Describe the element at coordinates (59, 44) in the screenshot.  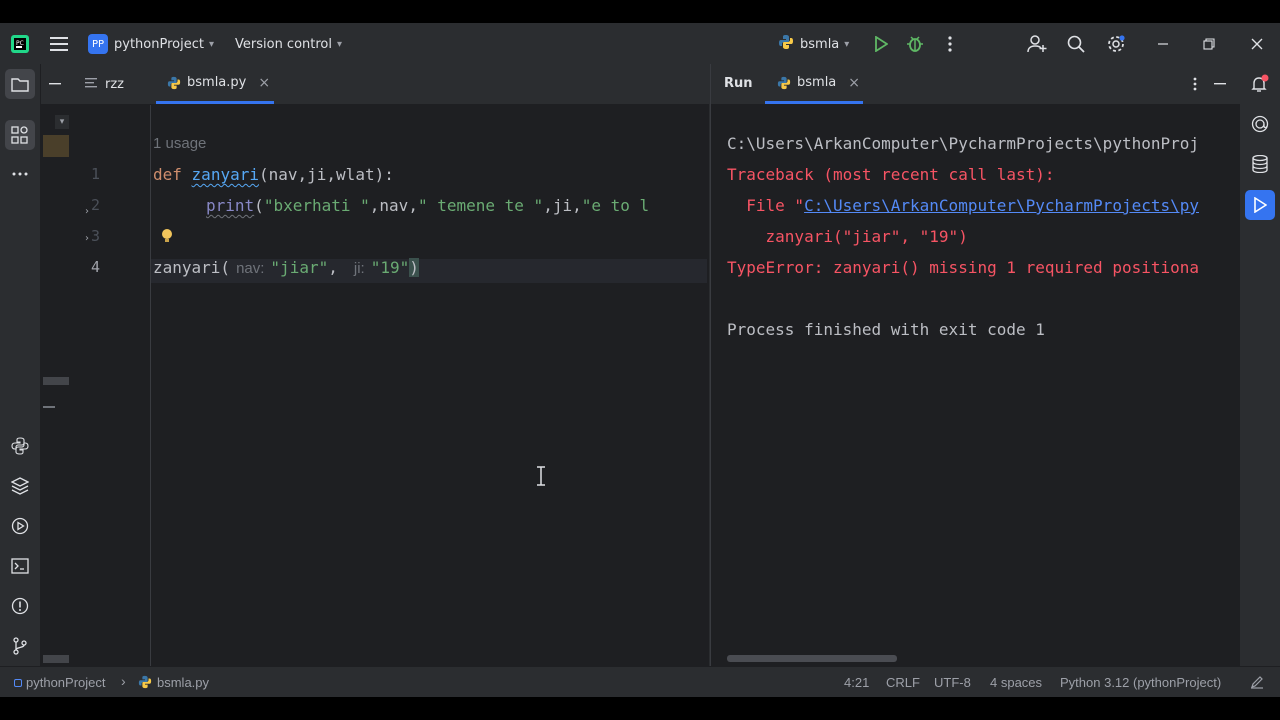
I see `hamburger-menu-icon` at that location.